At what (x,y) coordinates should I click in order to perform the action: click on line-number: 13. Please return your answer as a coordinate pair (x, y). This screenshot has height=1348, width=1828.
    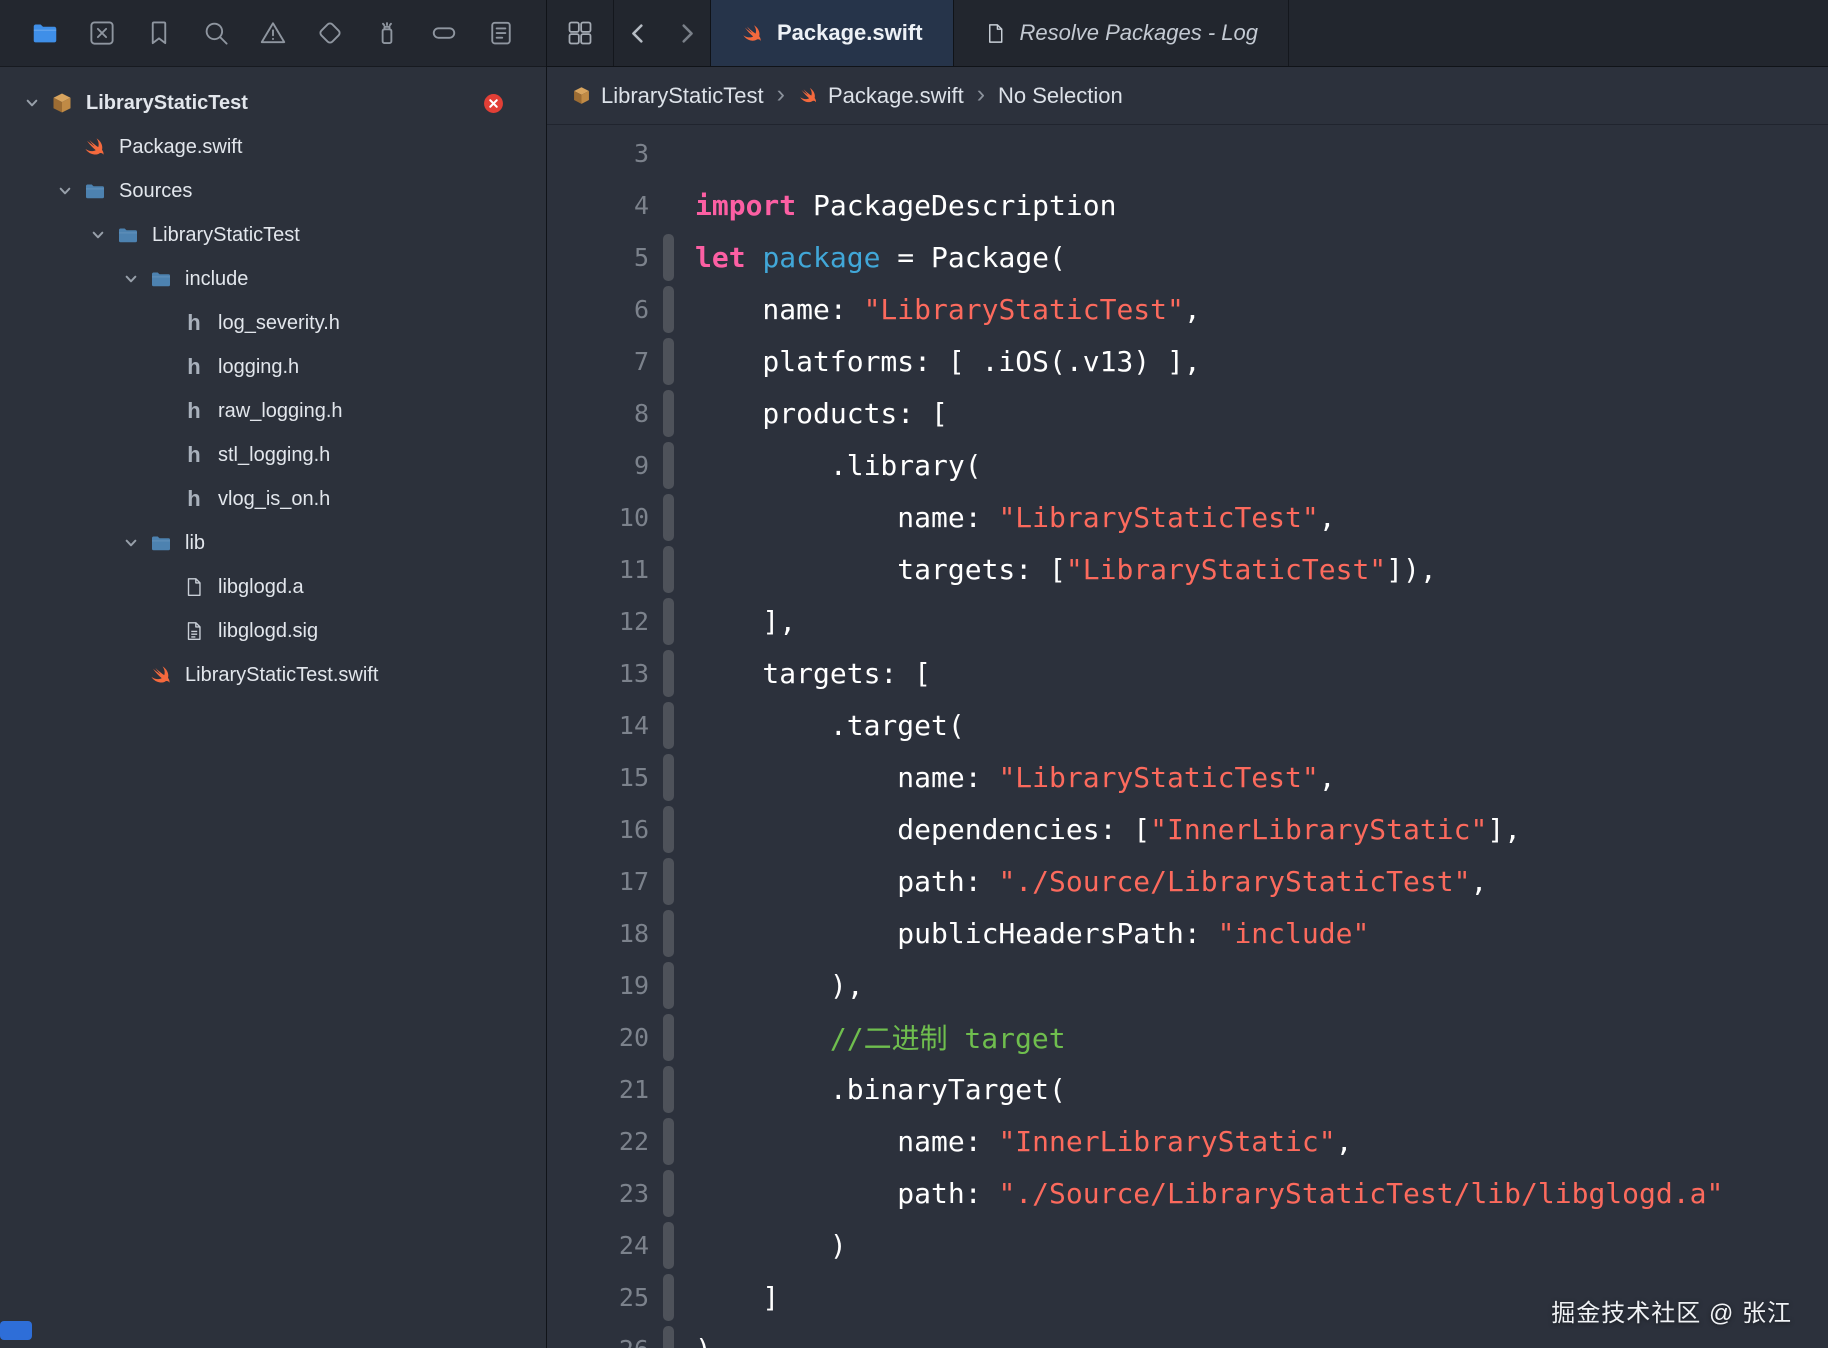
    Looking at the image, I should click on (633, 673).